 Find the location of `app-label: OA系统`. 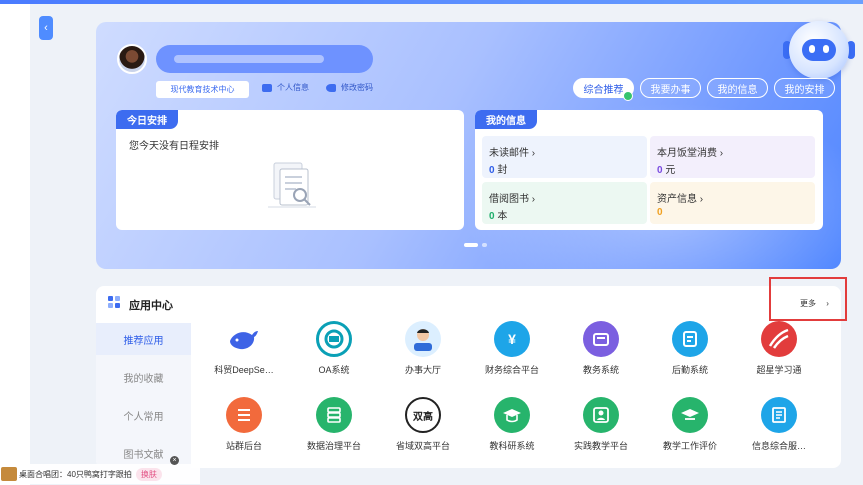

app-label: OA系统 is located at coordinates (334, 370).